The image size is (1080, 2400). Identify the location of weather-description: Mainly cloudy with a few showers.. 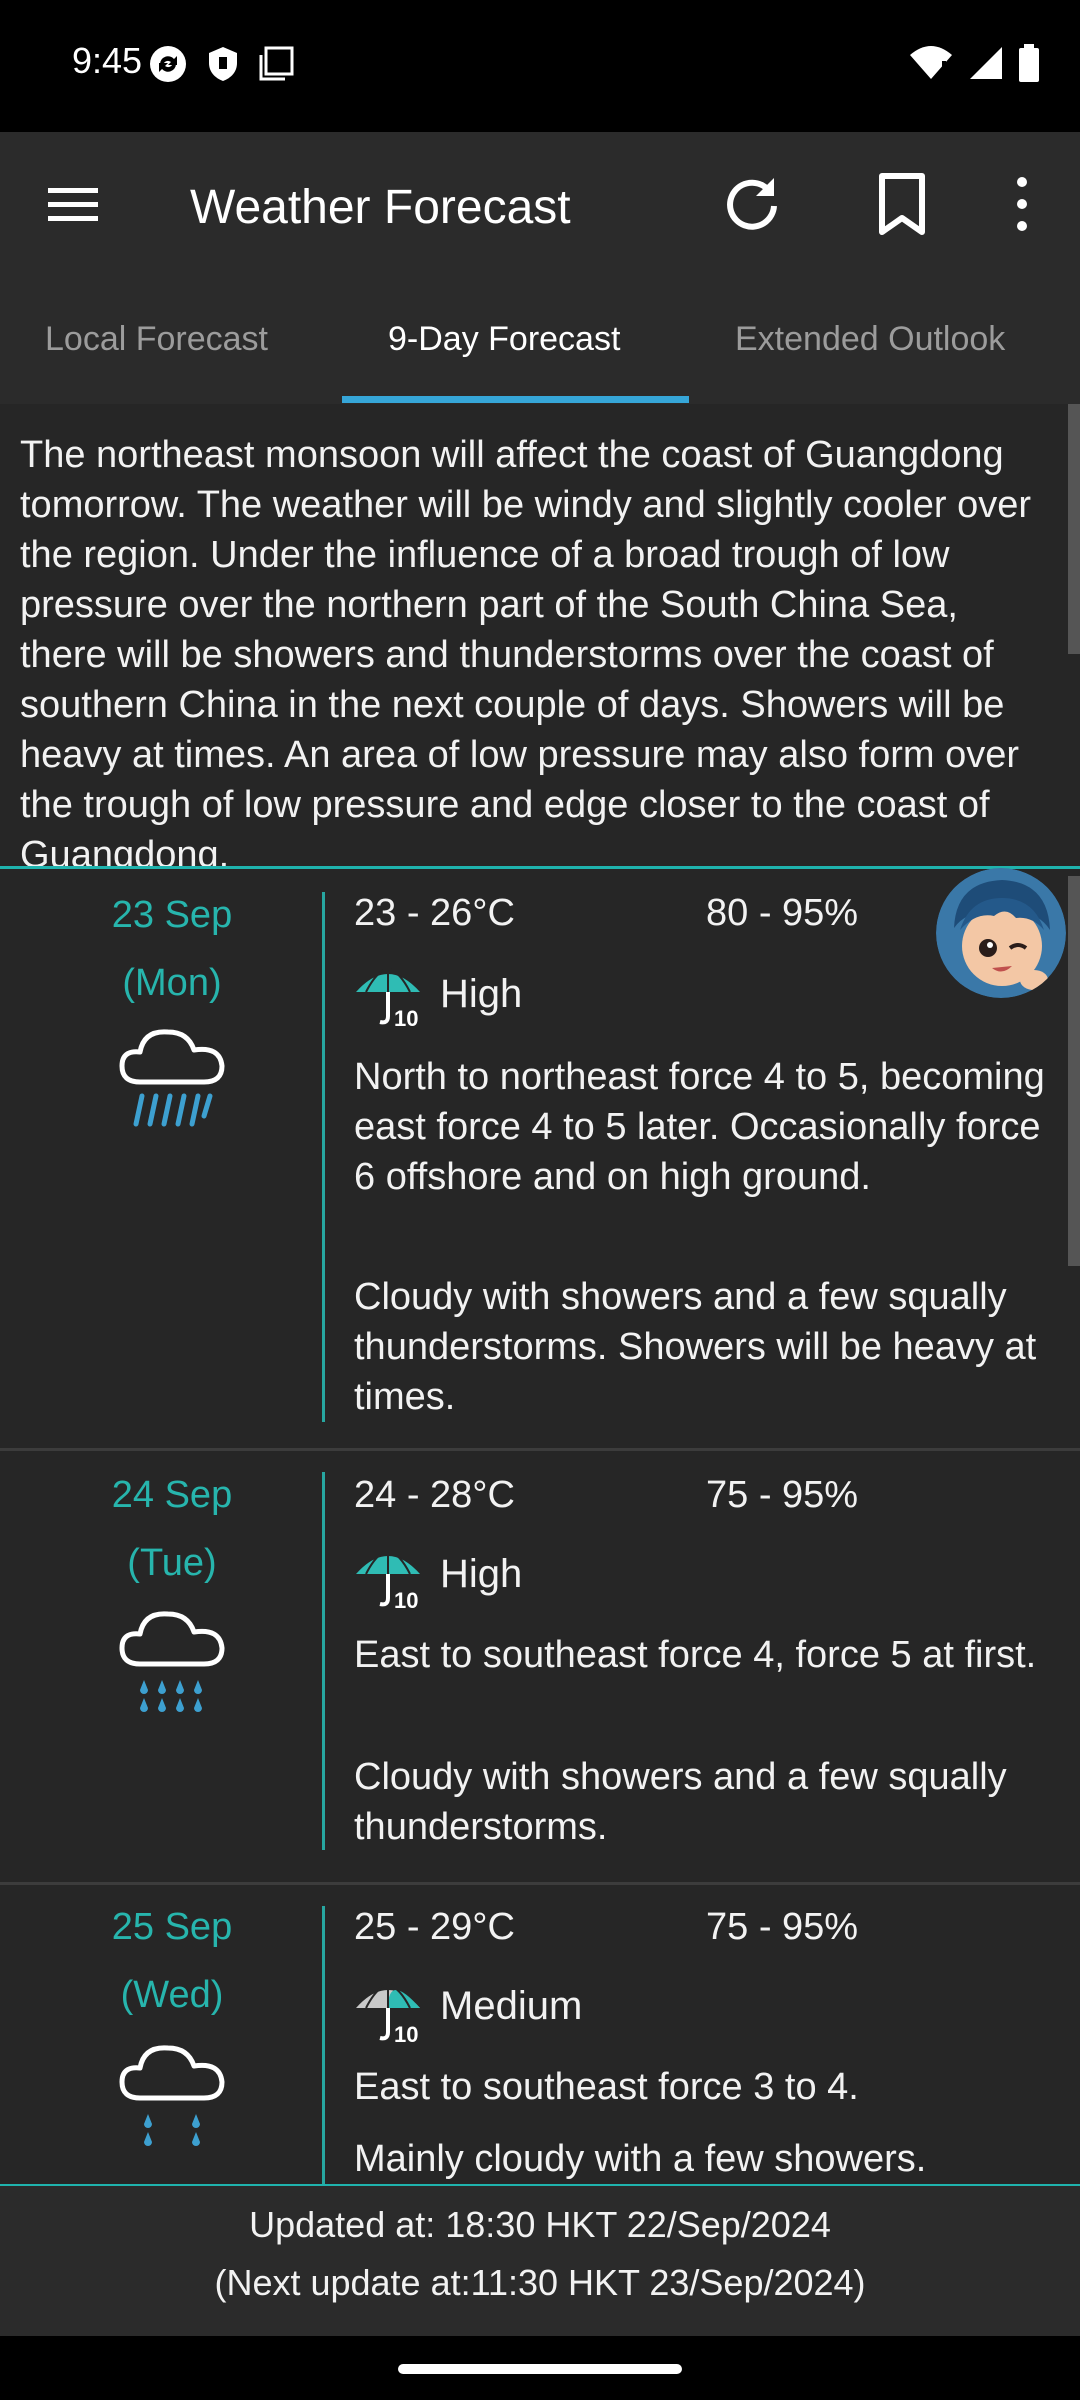
(640, 2159).